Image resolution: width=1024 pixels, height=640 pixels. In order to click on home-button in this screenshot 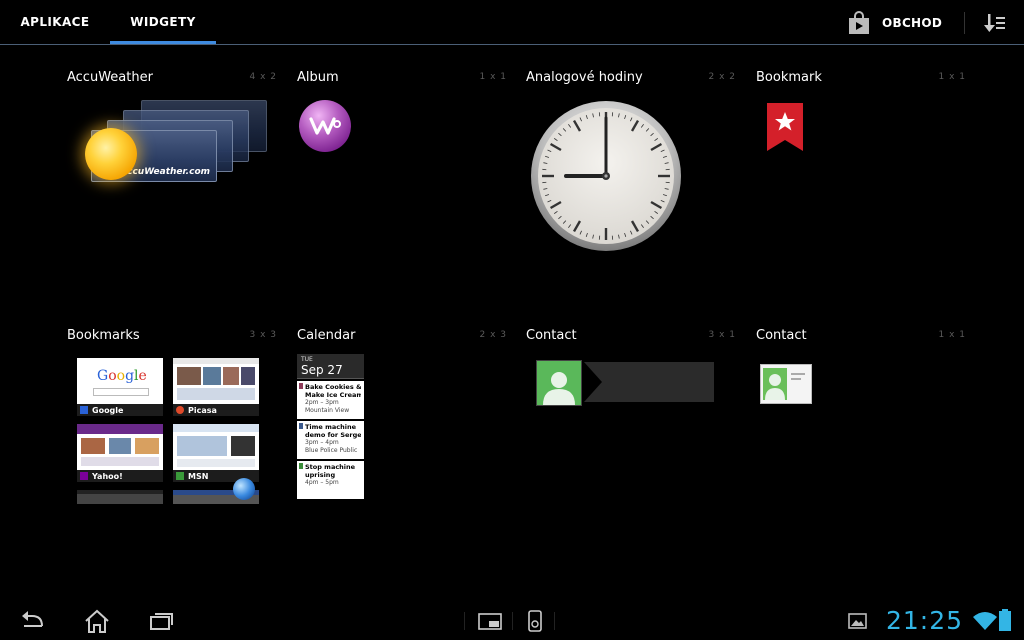, I will do `click(97, 621)`.